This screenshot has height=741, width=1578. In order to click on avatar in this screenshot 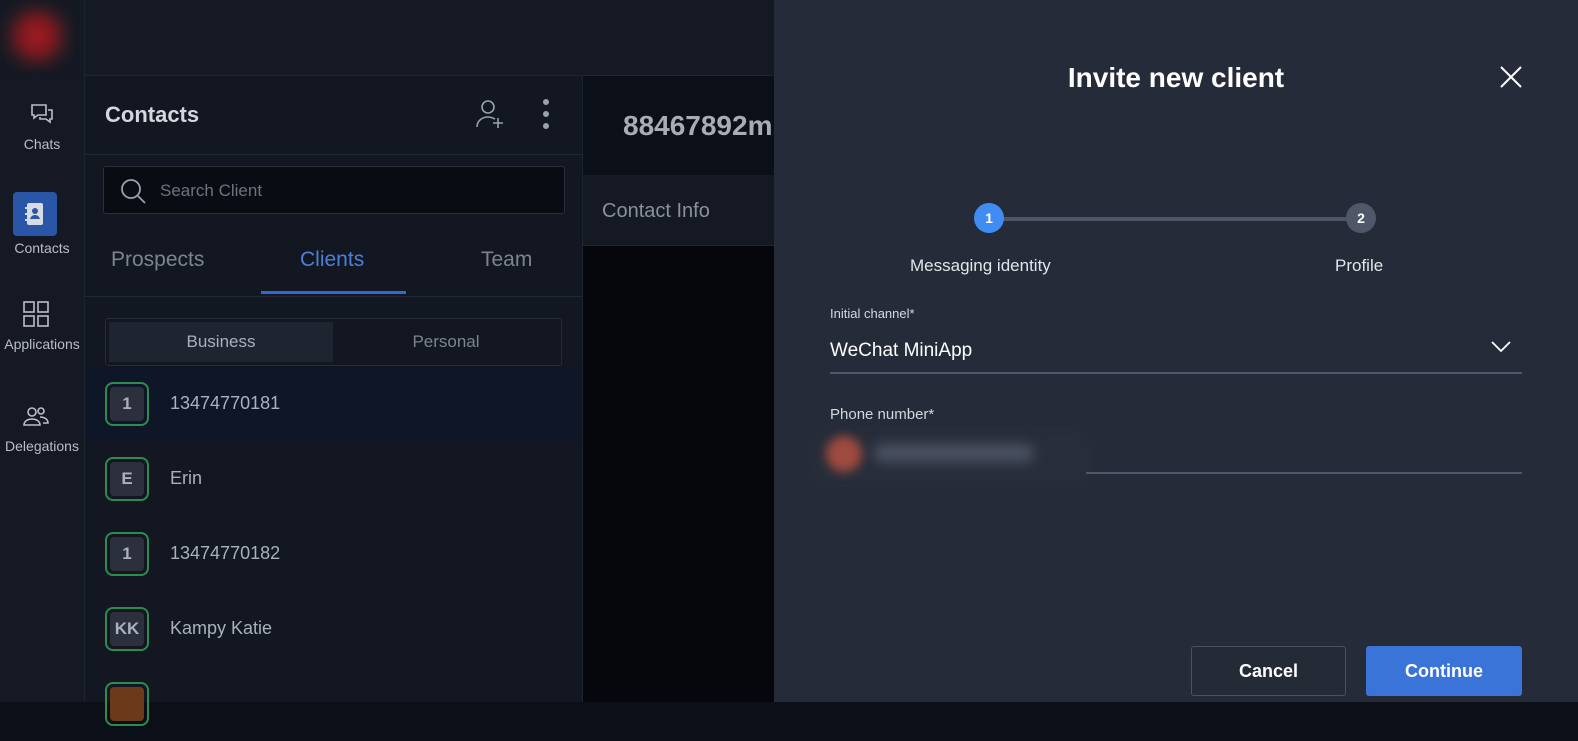, I will do `click(127, 704)`.